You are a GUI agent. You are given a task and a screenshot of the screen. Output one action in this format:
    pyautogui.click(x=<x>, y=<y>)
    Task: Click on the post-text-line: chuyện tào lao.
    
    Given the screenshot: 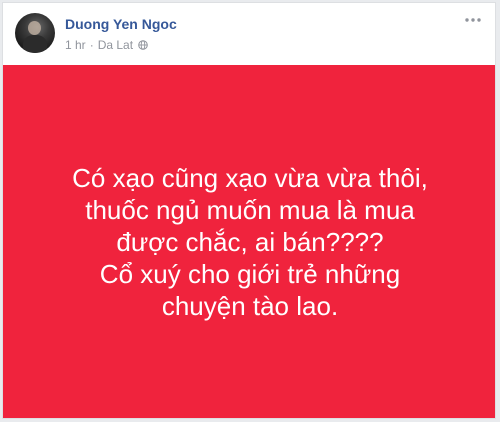 What is the action you would take?
    pyautogui.click(x=250, y=305)
    